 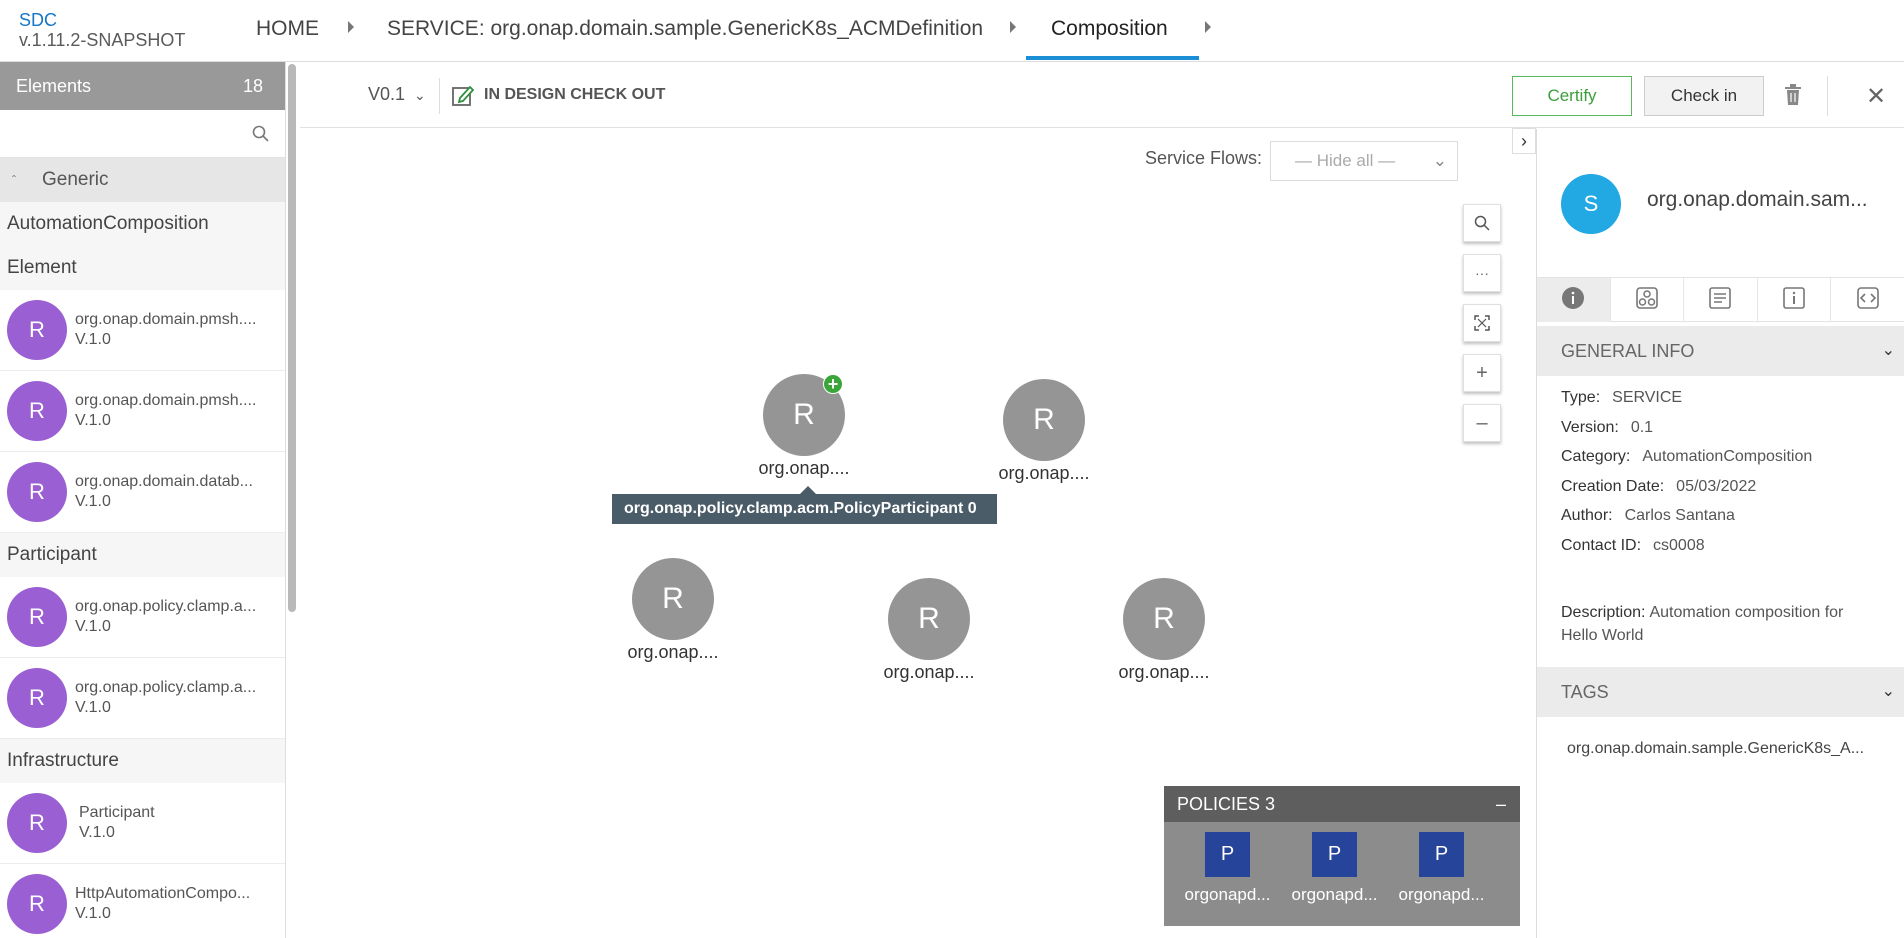 I want to click on list-item: R HttpAutomationCompo... V.1.0, so click(x=142, y=901).